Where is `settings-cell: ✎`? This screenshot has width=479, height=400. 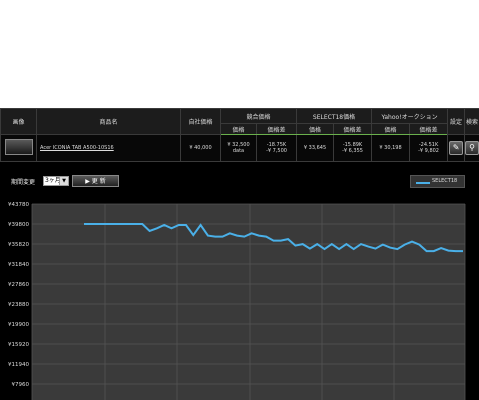 settings-cell: ✎ is located at coordinates (456, 148).